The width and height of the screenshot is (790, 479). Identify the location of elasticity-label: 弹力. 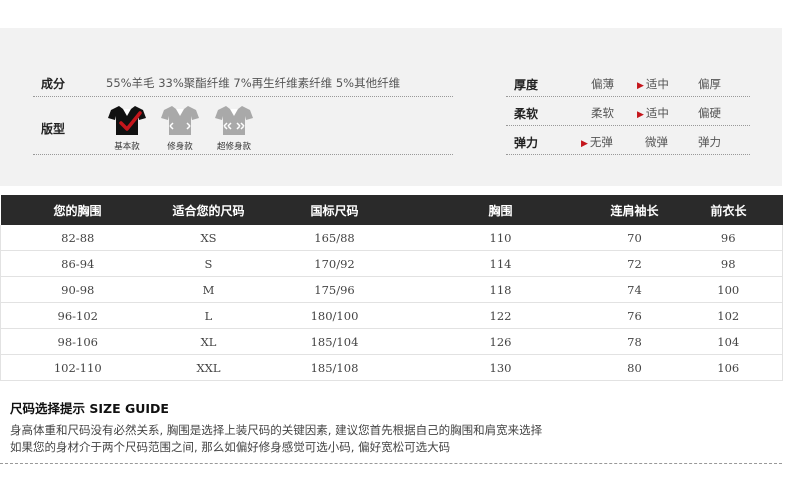
(526, 143).